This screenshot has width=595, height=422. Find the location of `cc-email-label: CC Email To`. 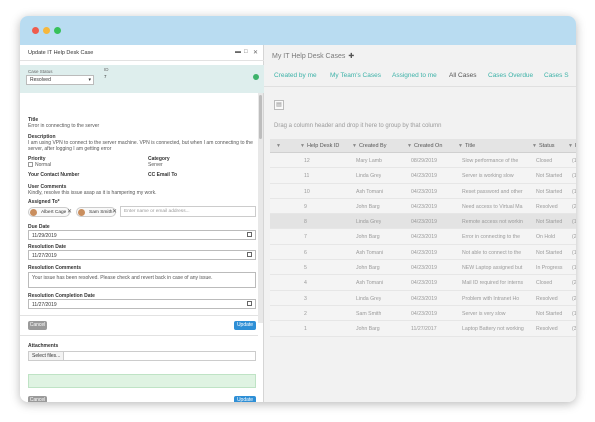

cc-email-label: CC Email To is located at coordinates (163, 175).